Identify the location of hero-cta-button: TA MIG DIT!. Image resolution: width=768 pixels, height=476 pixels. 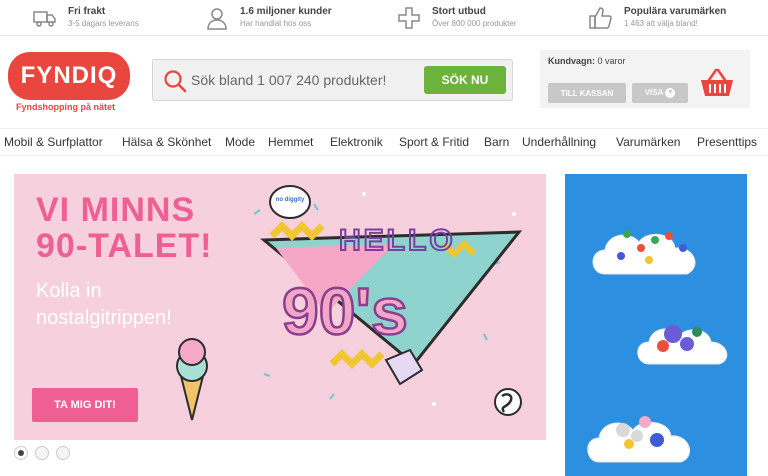
(85, 405).